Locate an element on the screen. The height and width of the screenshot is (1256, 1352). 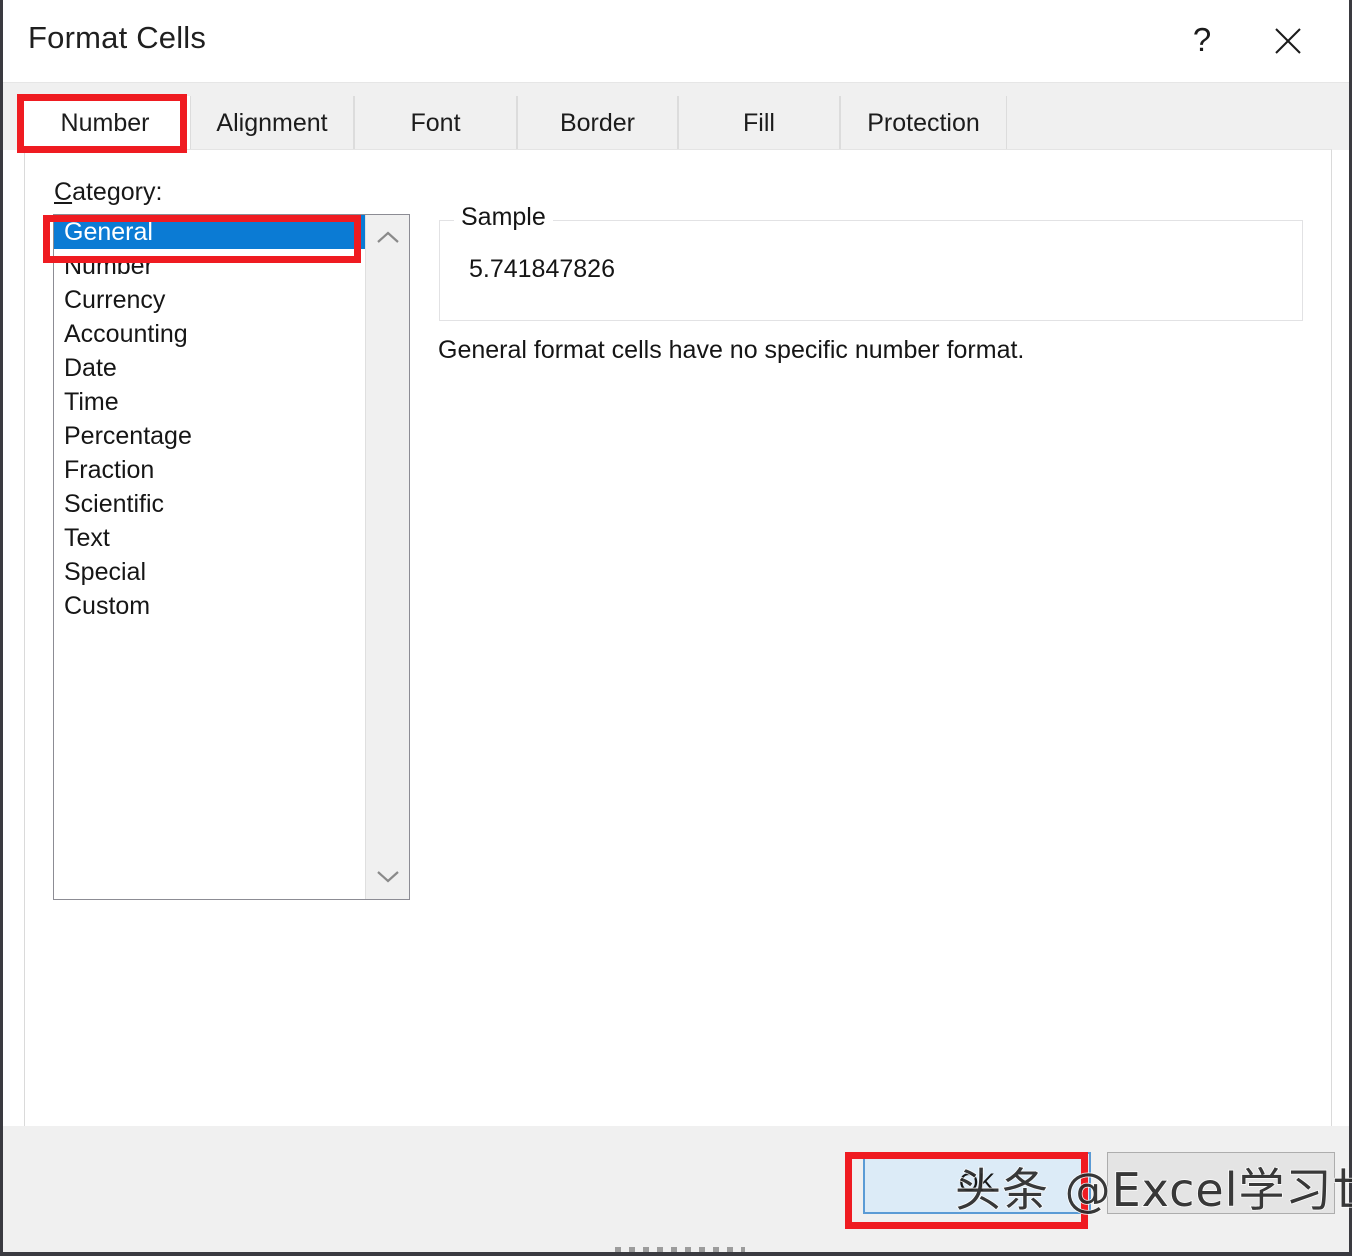
category-label-rest: ategory: is located at coordinates (117, 192).